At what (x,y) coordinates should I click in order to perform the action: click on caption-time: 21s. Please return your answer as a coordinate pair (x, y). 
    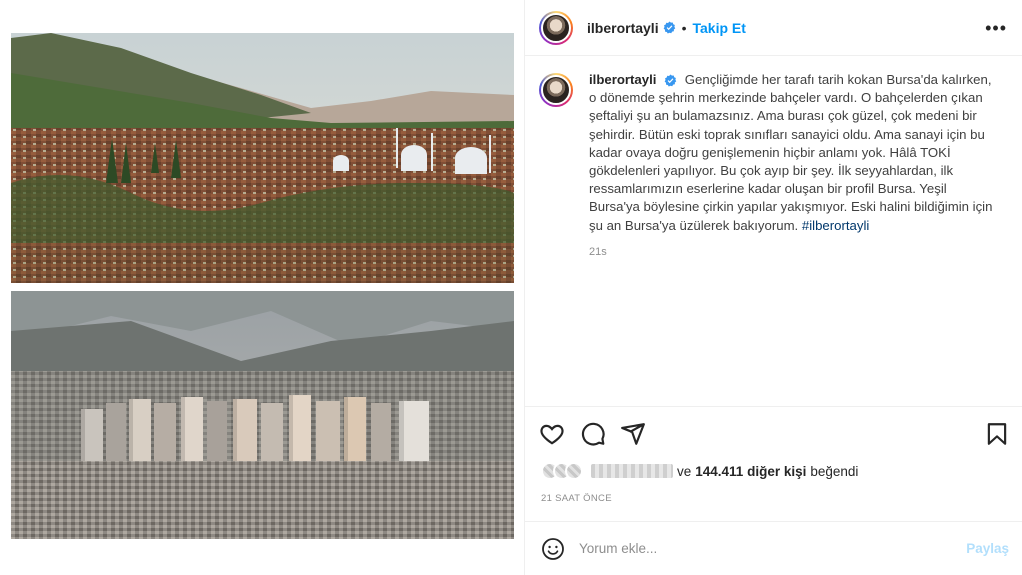
    Looking at the image, I should click on (794, 252).